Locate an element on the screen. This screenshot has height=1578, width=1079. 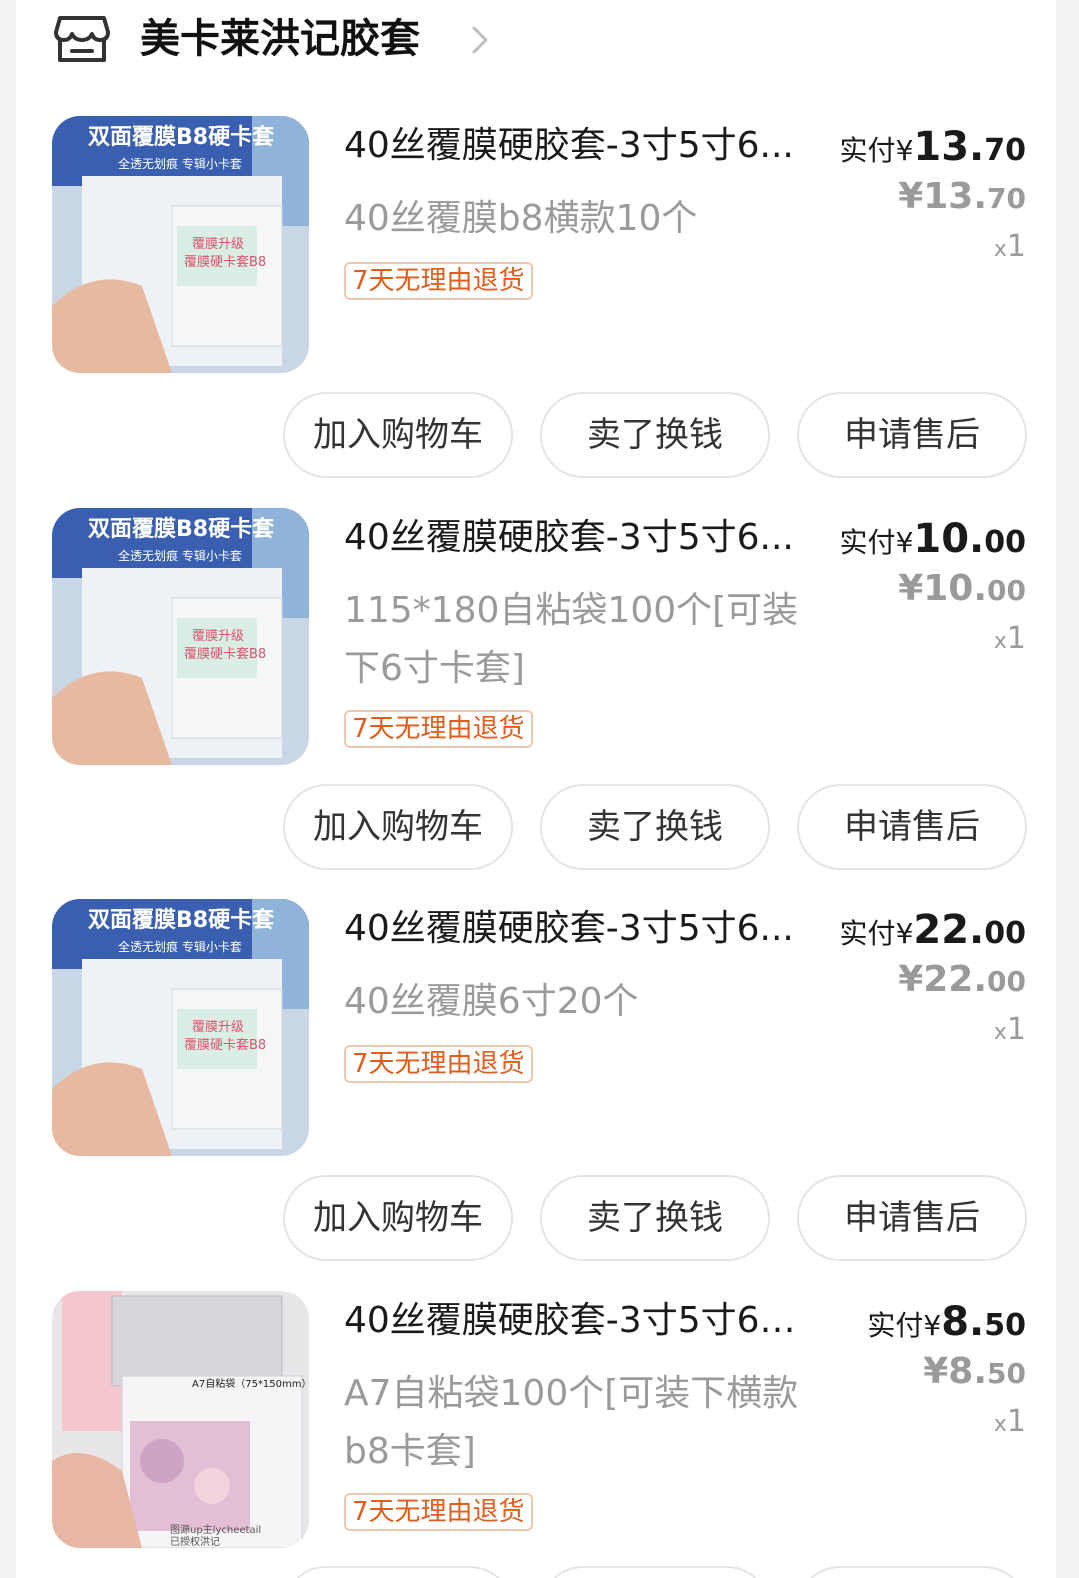
paid-amount: 实付¥8.50 is located at coordinates (946, 1324).